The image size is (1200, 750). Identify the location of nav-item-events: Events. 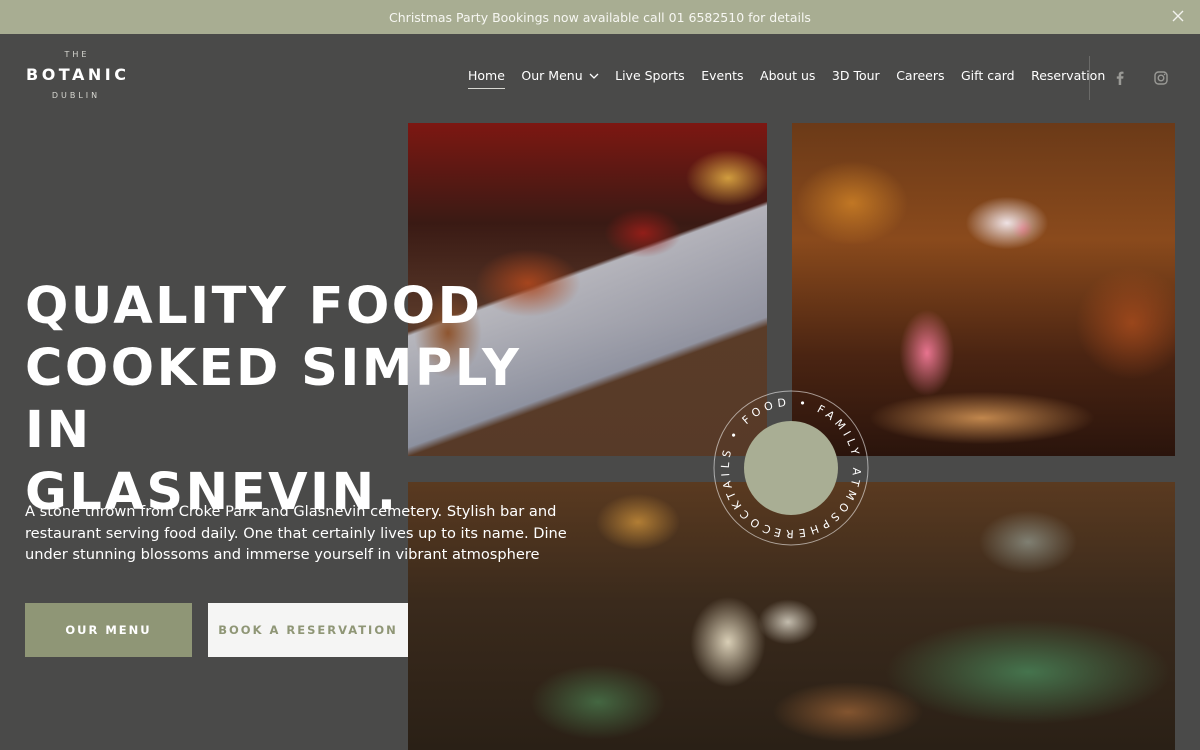
(722, 75).